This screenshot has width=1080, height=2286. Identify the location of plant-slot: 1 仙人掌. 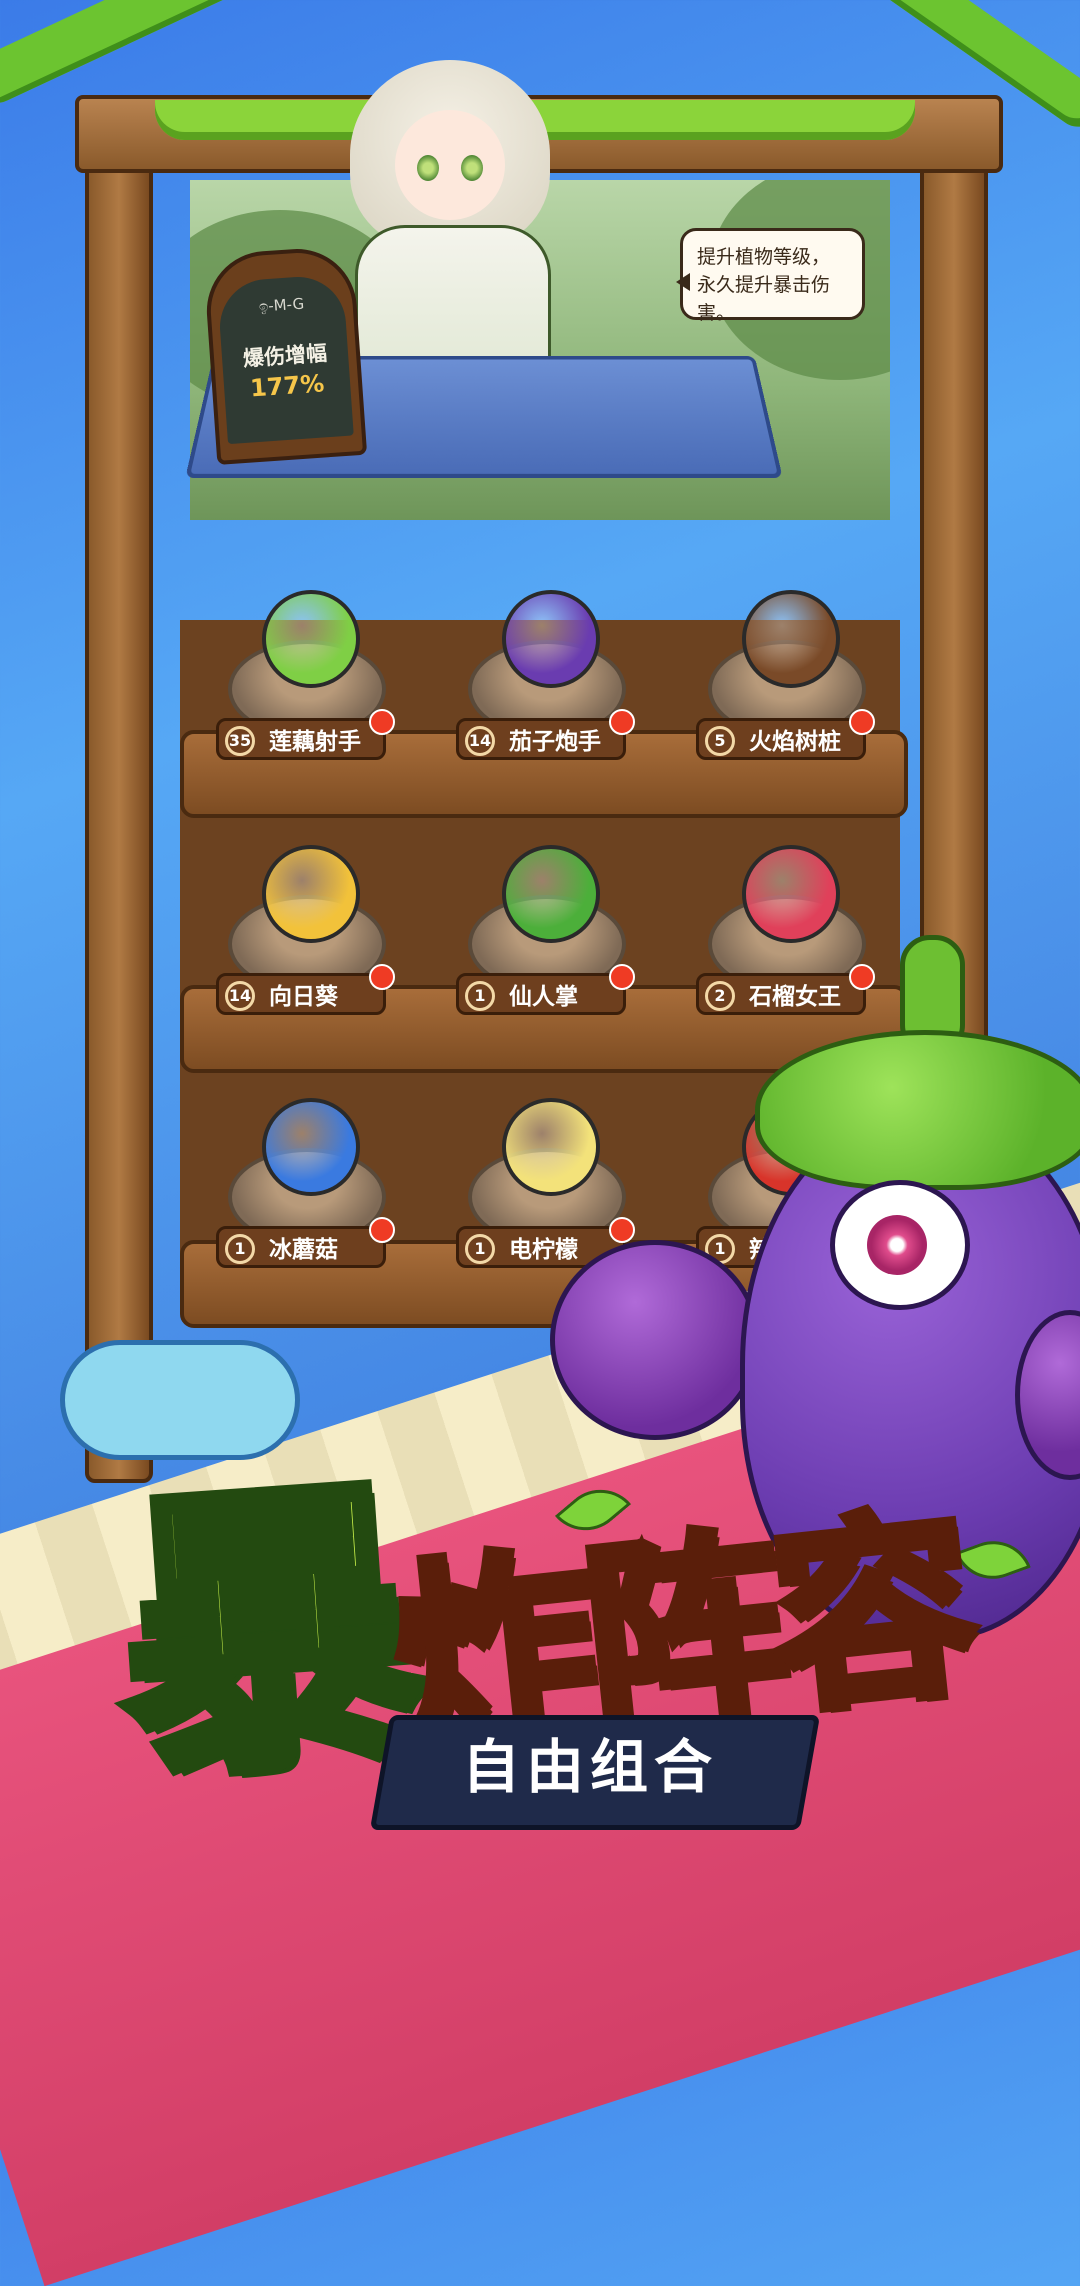
(552, 935).